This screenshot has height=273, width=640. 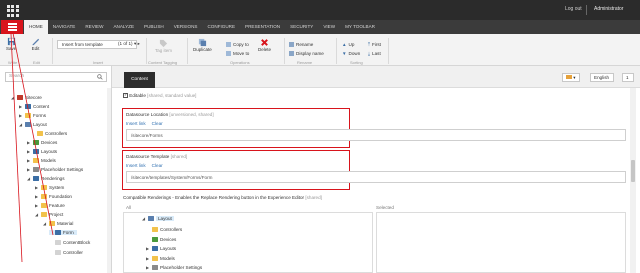 I want to click on list-item-layout: ◢ Layout, so click(x=158, y=218).